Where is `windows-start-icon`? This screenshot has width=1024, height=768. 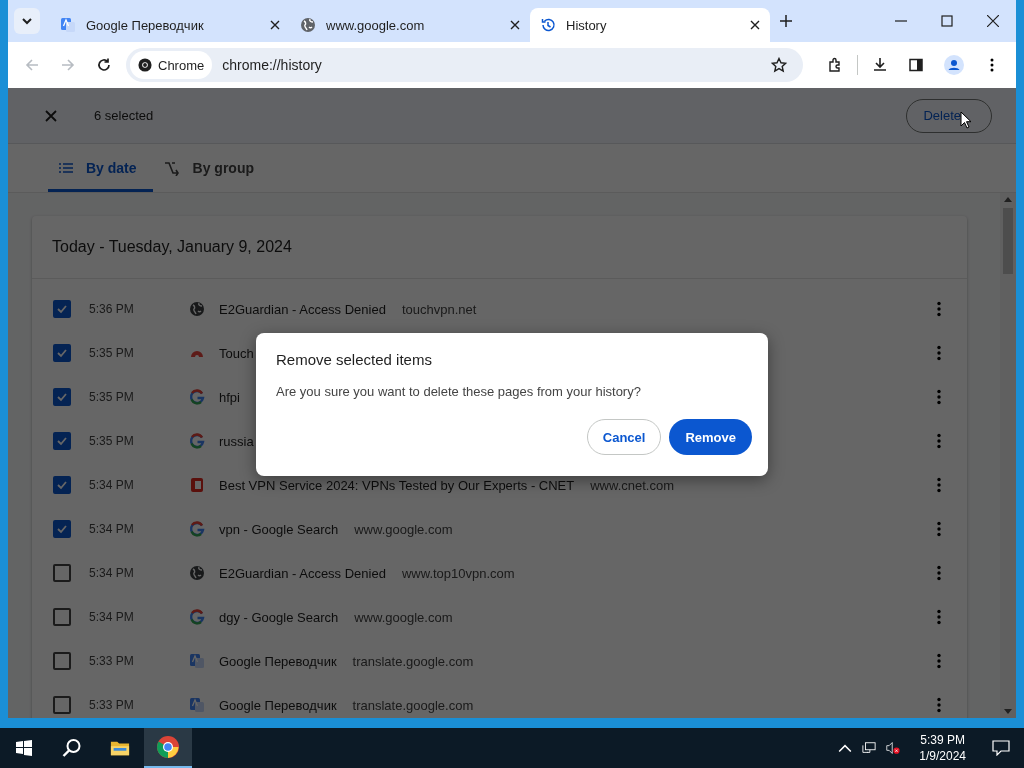 windows-start-icon is located at coordinates (24, 748).